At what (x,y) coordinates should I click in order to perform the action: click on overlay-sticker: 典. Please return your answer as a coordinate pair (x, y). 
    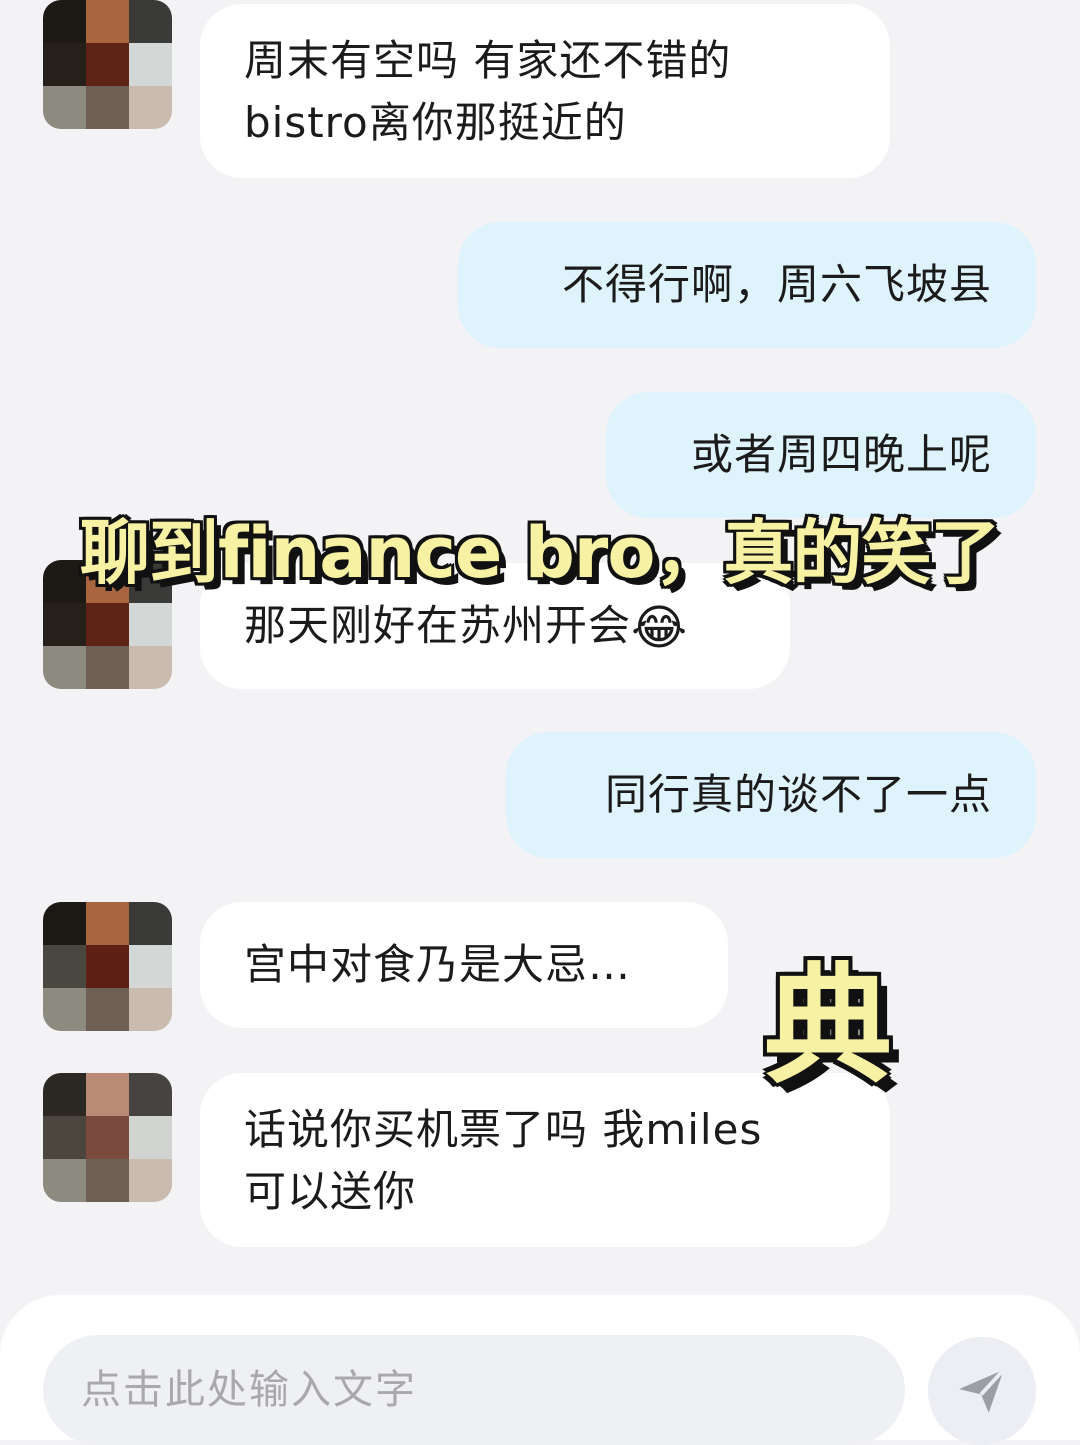
    Looking at the image, I should click on (828, 1026).